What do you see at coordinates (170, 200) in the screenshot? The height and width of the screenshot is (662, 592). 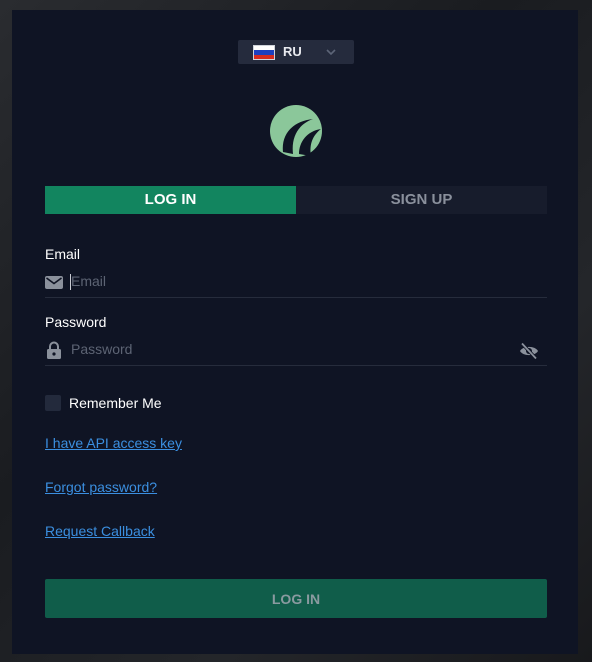 I see `tab-log-in: LOG IN` at bounding box center [170, 200].